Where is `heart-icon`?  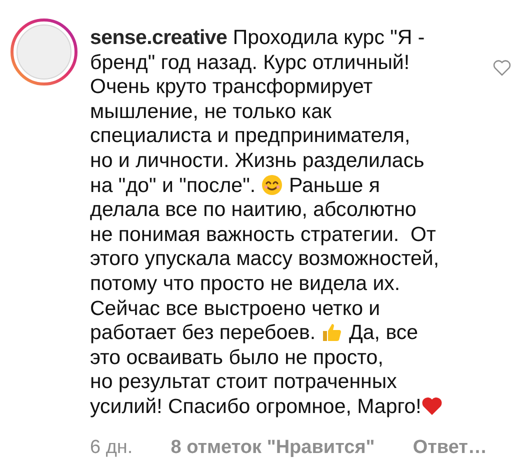 heart-icon is located at coordinates (432, 405).